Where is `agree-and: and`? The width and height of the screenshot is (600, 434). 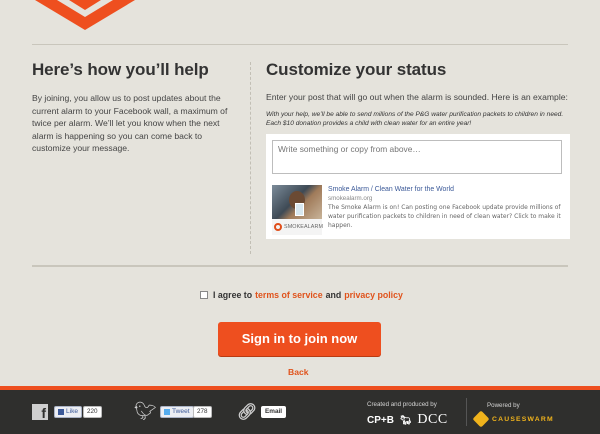
agree-and: and is located at coordinates (333, 295).